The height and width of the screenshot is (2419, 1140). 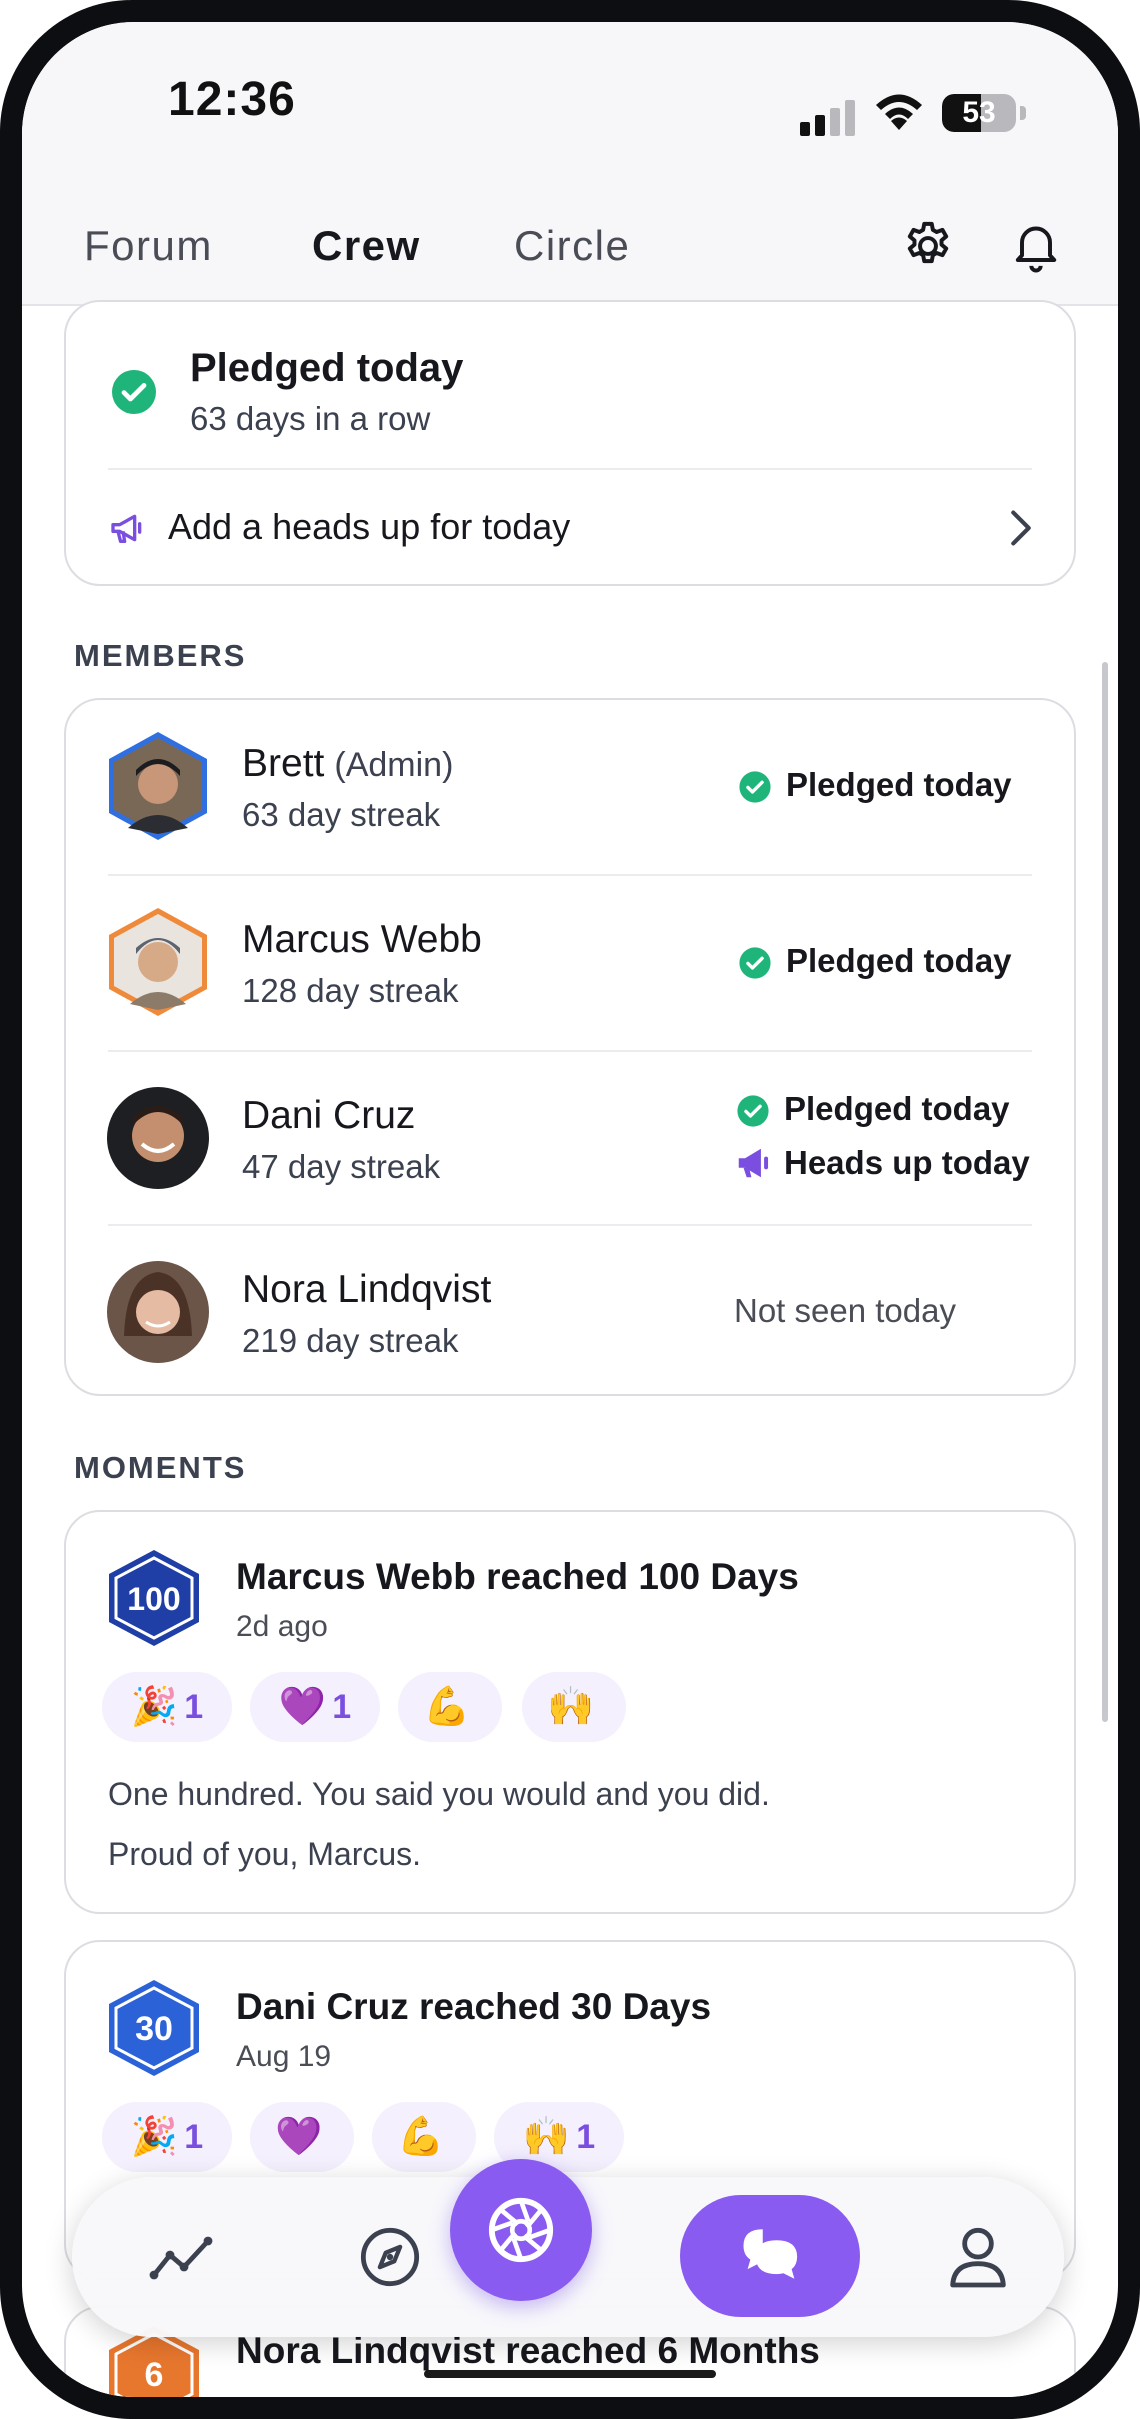 I want to click on member-name: Brett (Admin), so click(x=347, y=764).